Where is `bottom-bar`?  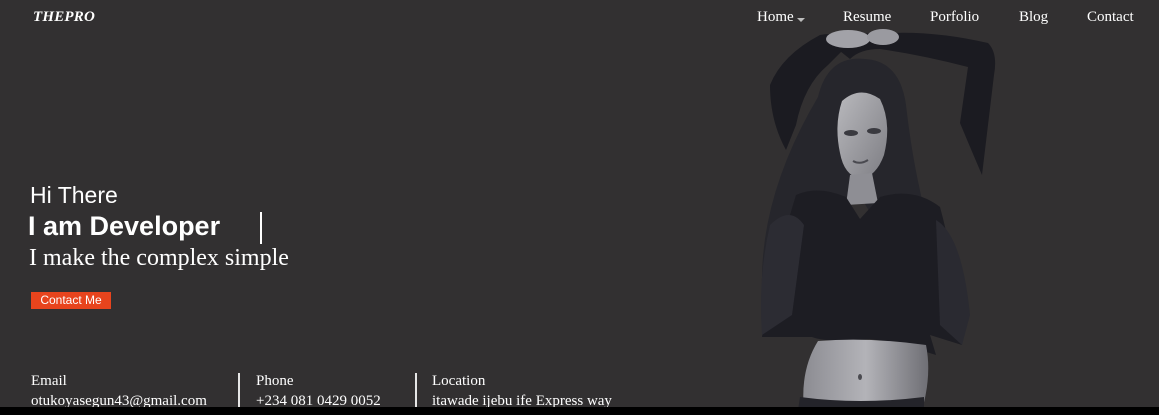 bottom-bar is located at coordinates (579, 411).